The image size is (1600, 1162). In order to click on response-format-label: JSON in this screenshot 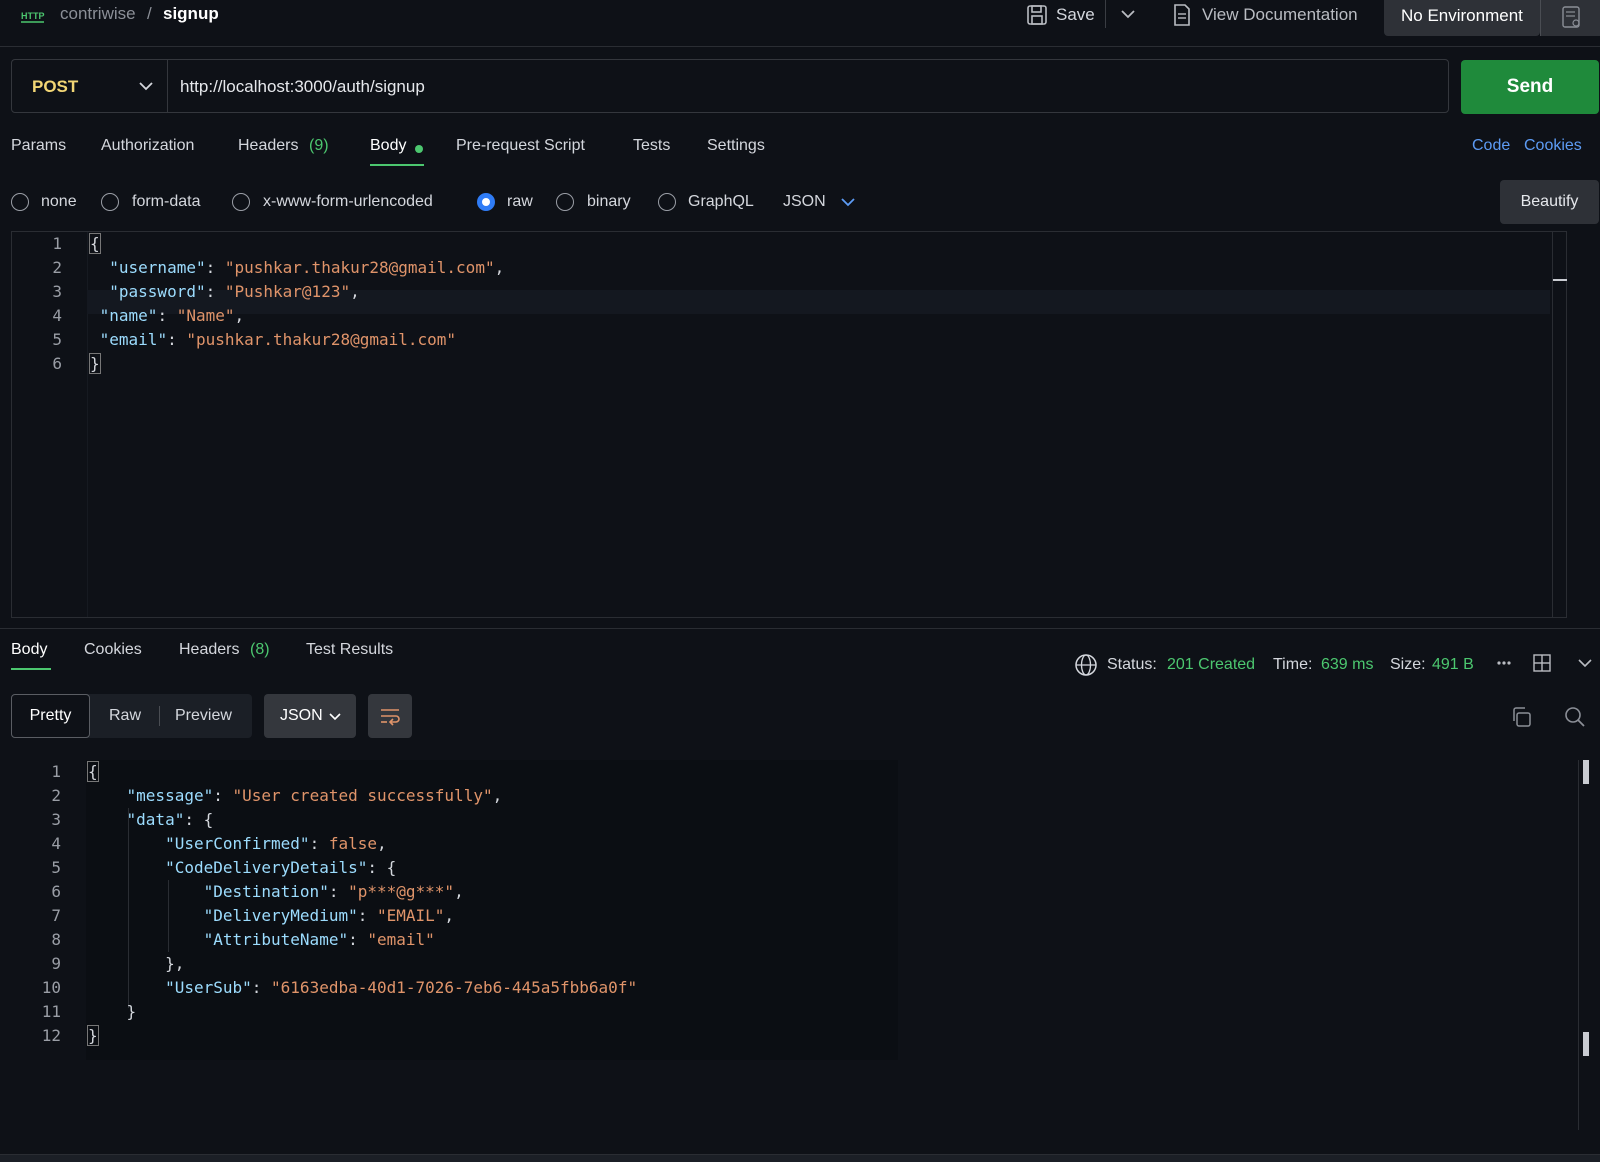, I will do `click(301, 715)`.